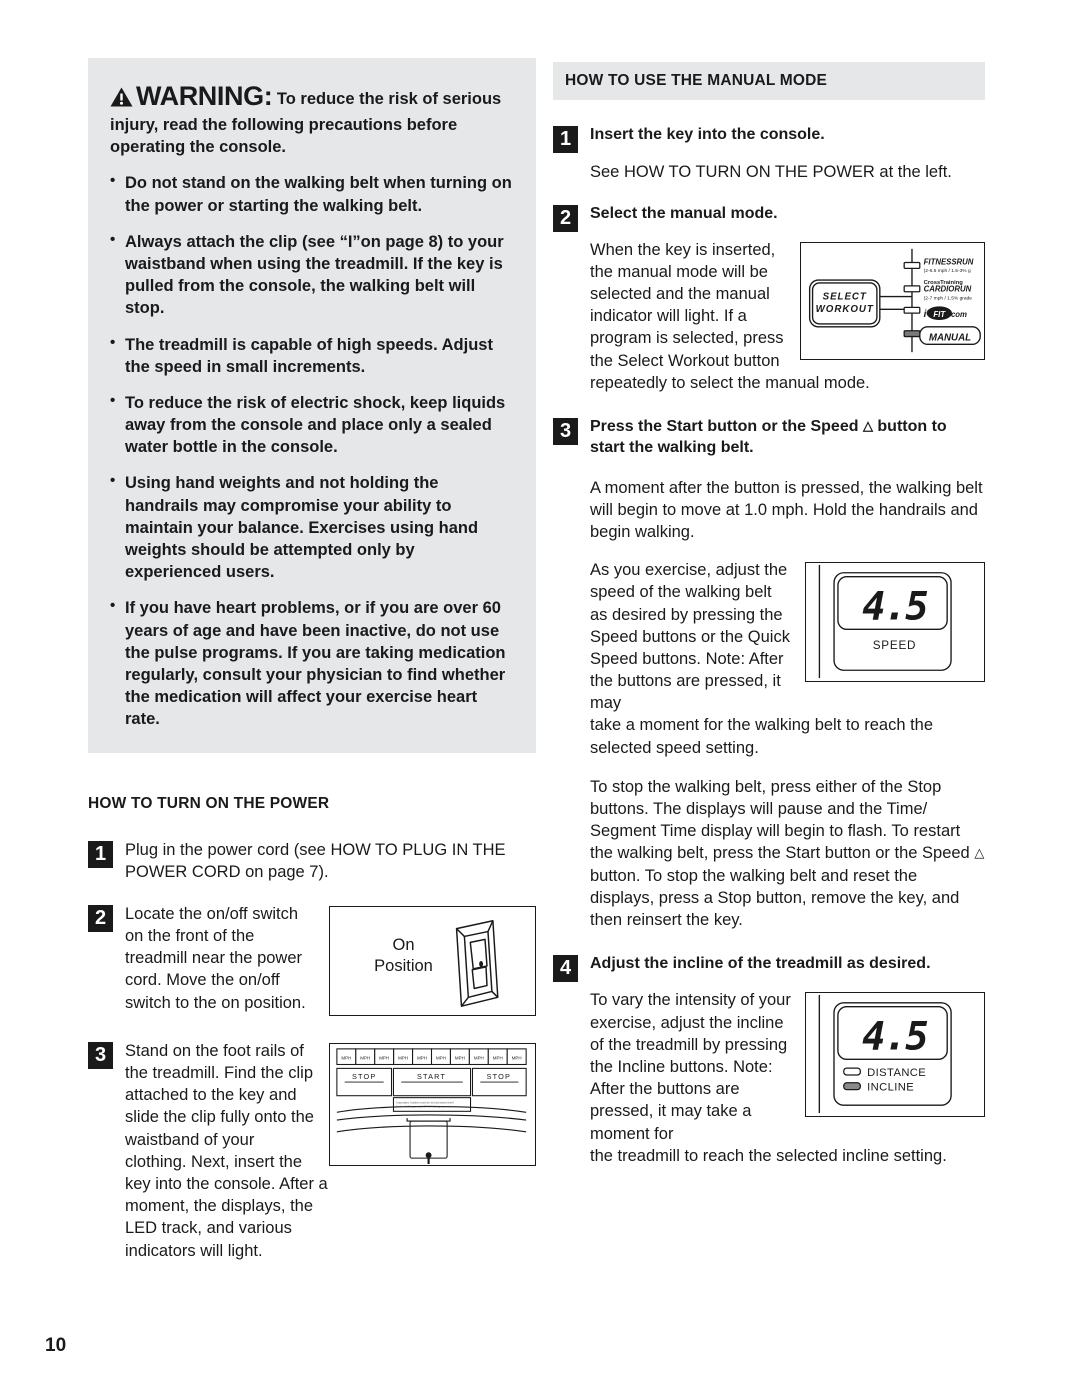  What do you see at coordinates (845, 296) in the screenshot?
I see `svg-text: SELECT` at bounding box center [845, 296].